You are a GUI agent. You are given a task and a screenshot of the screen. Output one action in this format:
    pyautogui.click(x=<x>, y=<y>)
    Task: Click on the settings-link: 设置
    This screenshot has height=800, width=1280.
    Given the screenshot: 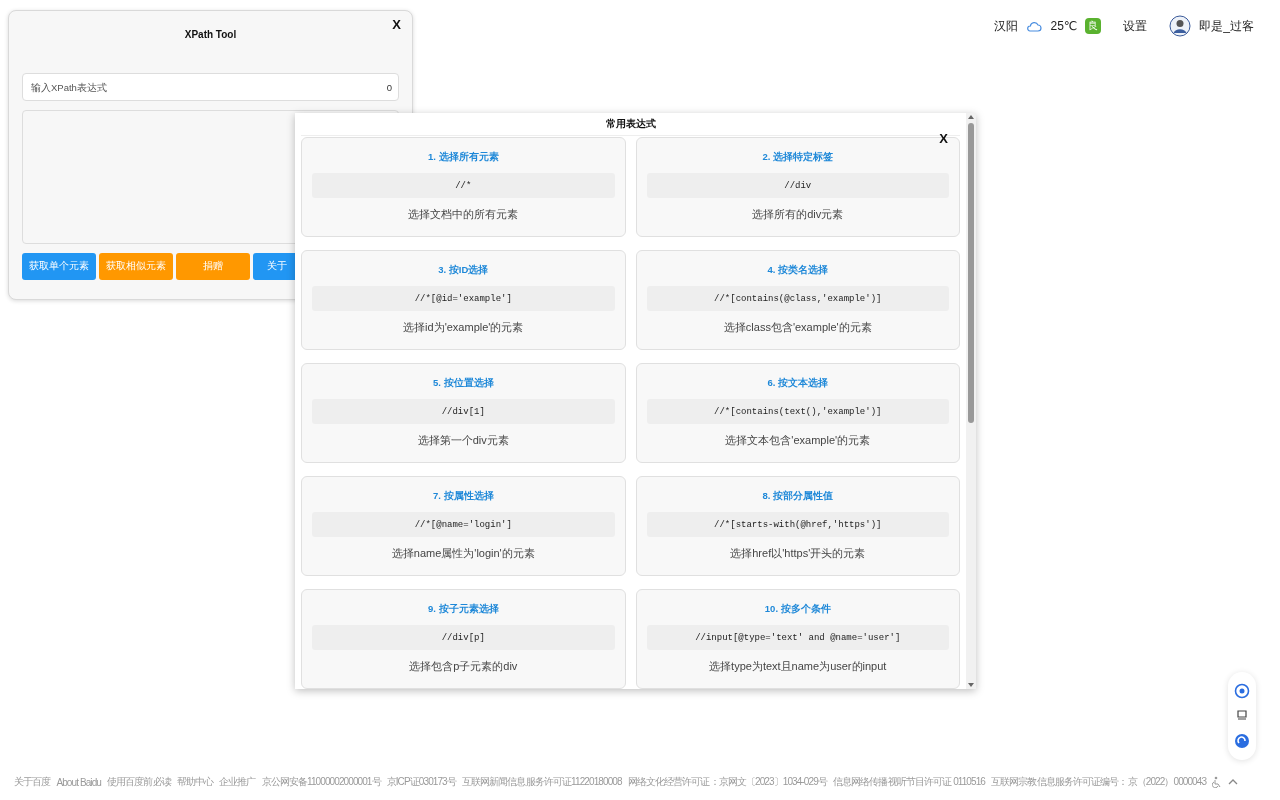 What is the action you would take?
    pyautogui.click(x=1135, y=26)
    